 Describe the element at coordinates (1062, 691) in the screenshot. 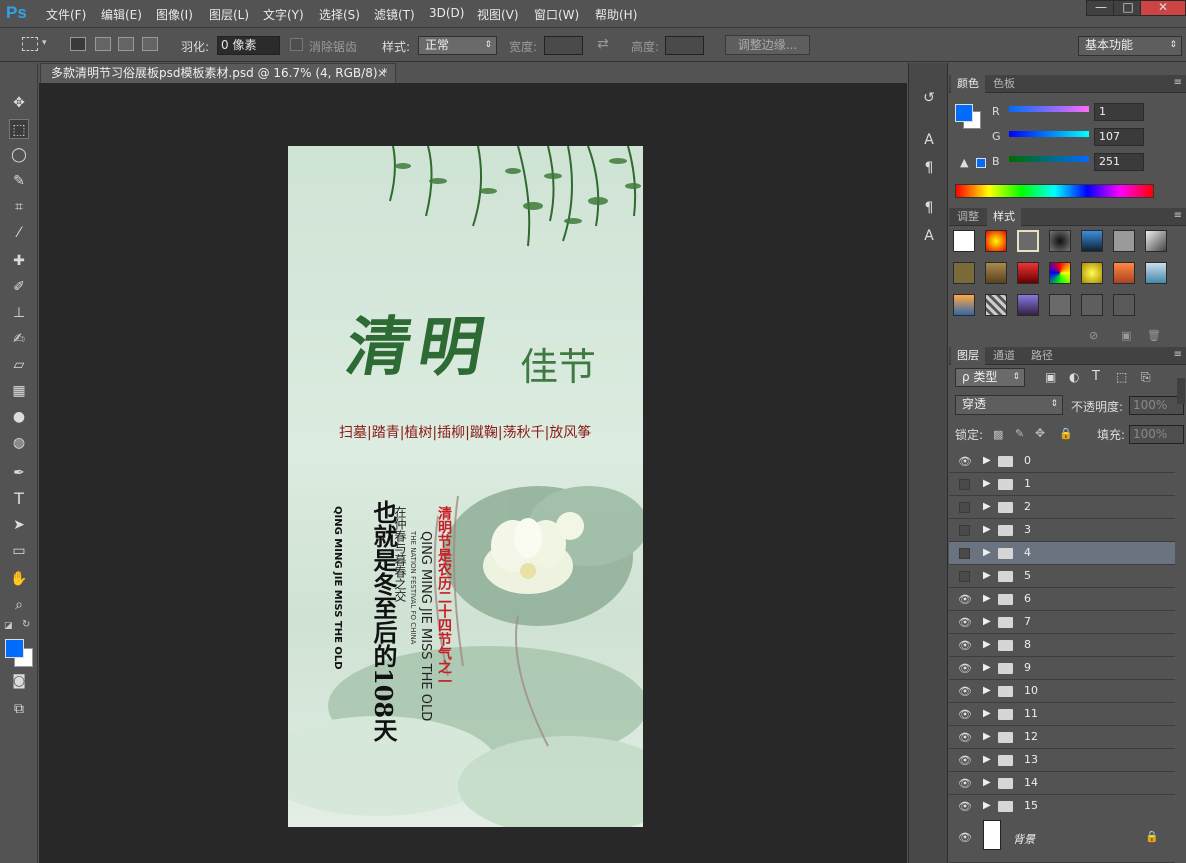

I see `layer-row: 👁 ▶ 10` at that location.